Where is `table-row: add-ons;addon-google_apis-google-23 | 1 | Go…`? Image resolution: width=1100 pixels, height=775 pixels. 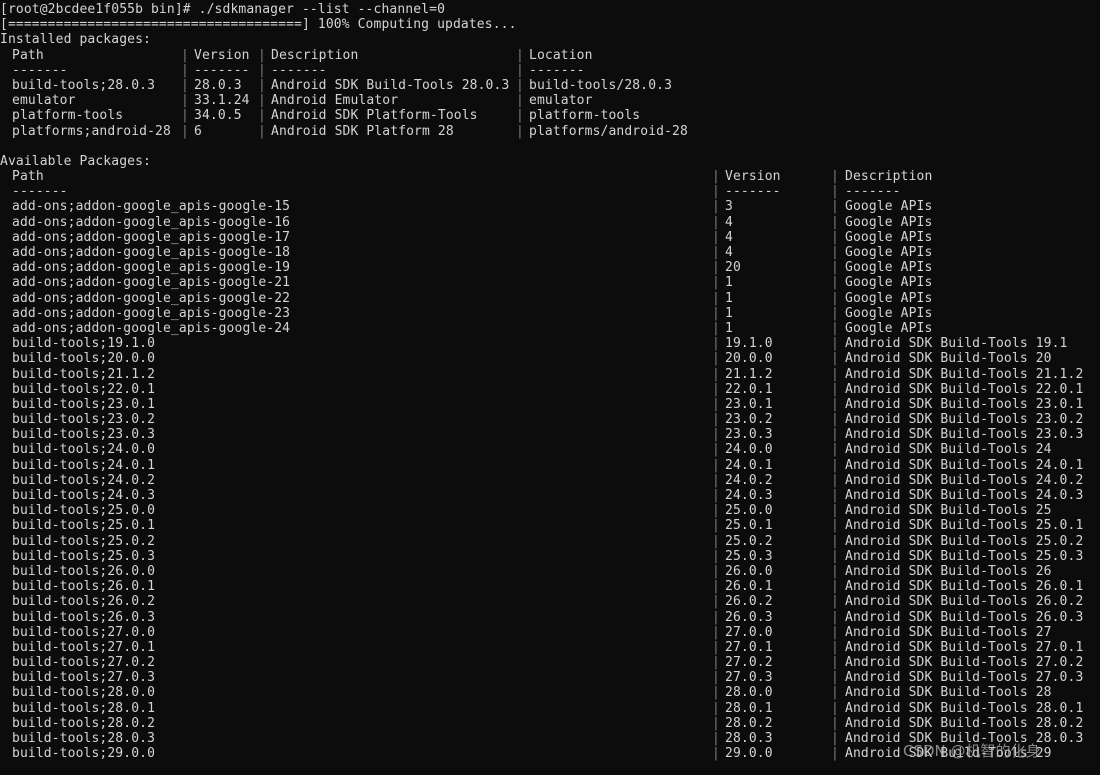 table-row: add-ons;addon-google_apis-google-23 | 1 | Go… is located at coordinates (550, 313).